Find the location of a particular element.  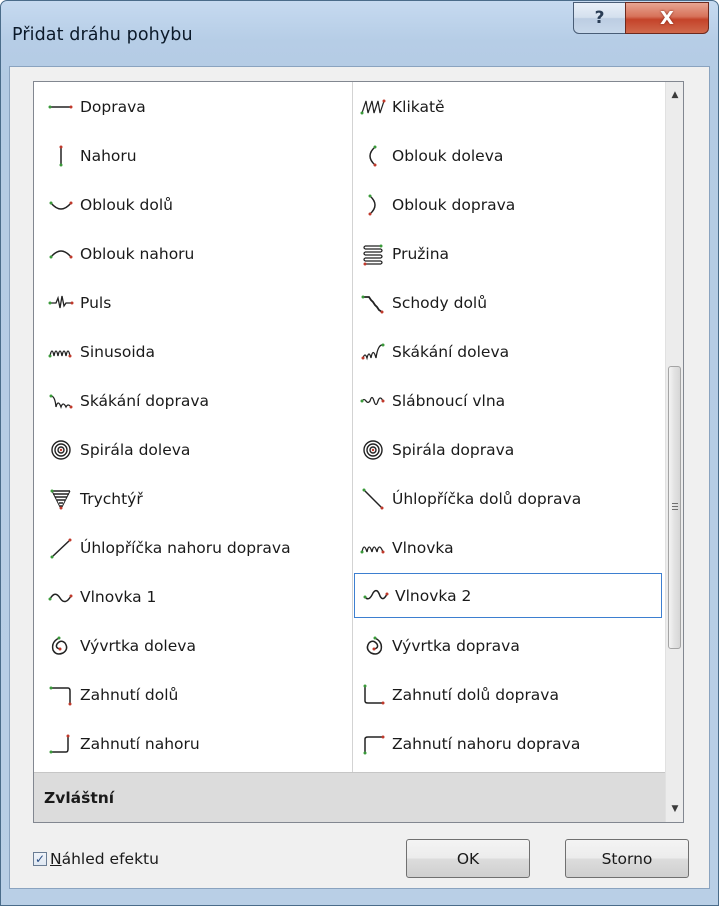

sine-loop-icon is located at coordinates (61, 352).